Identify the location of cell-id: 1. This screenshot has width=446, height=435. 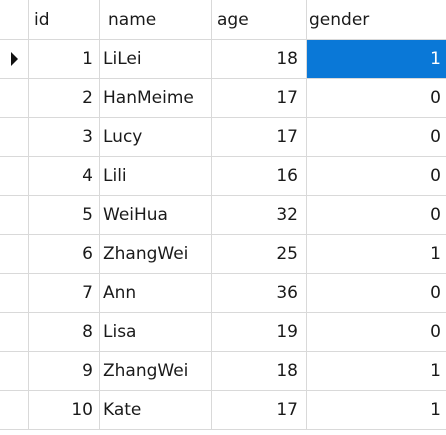
(64, 59).